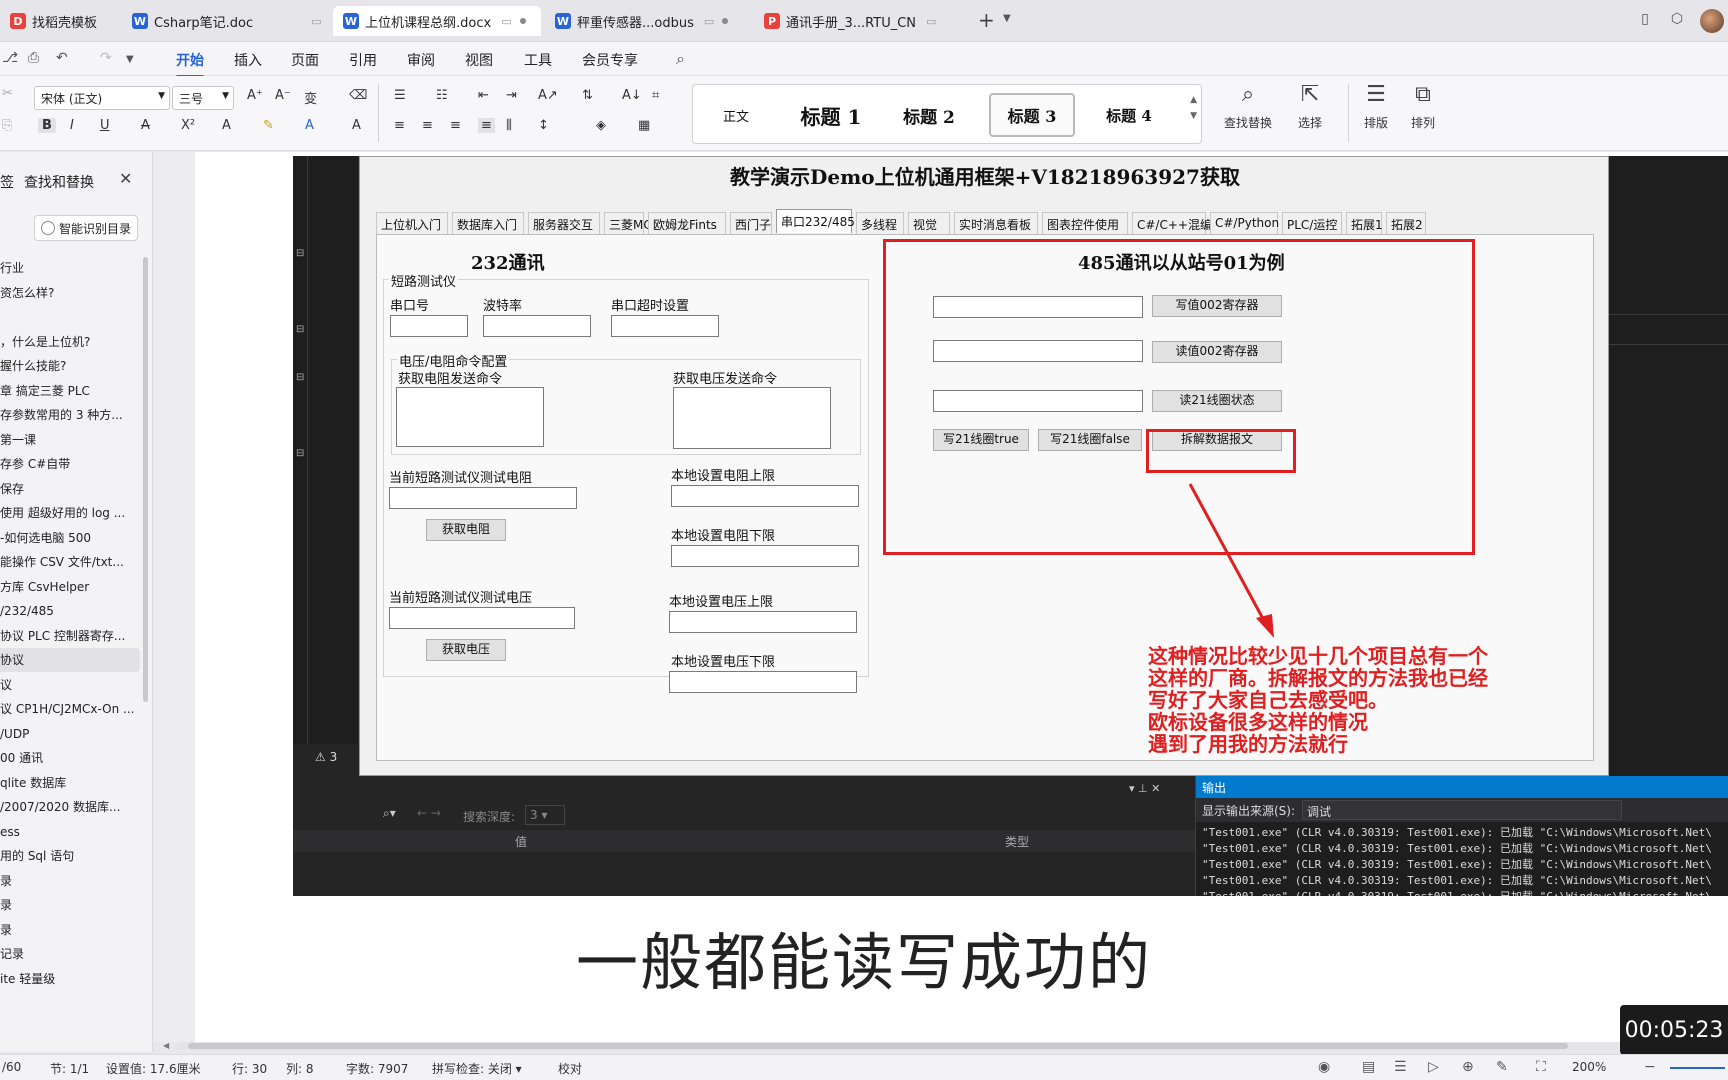 The height and width of the screenshot is (1080, 1728). What do you see at coordinates (248, 60) in the screenshot?
I see `menu-insert: 插入` at bounding box center [248, 60].